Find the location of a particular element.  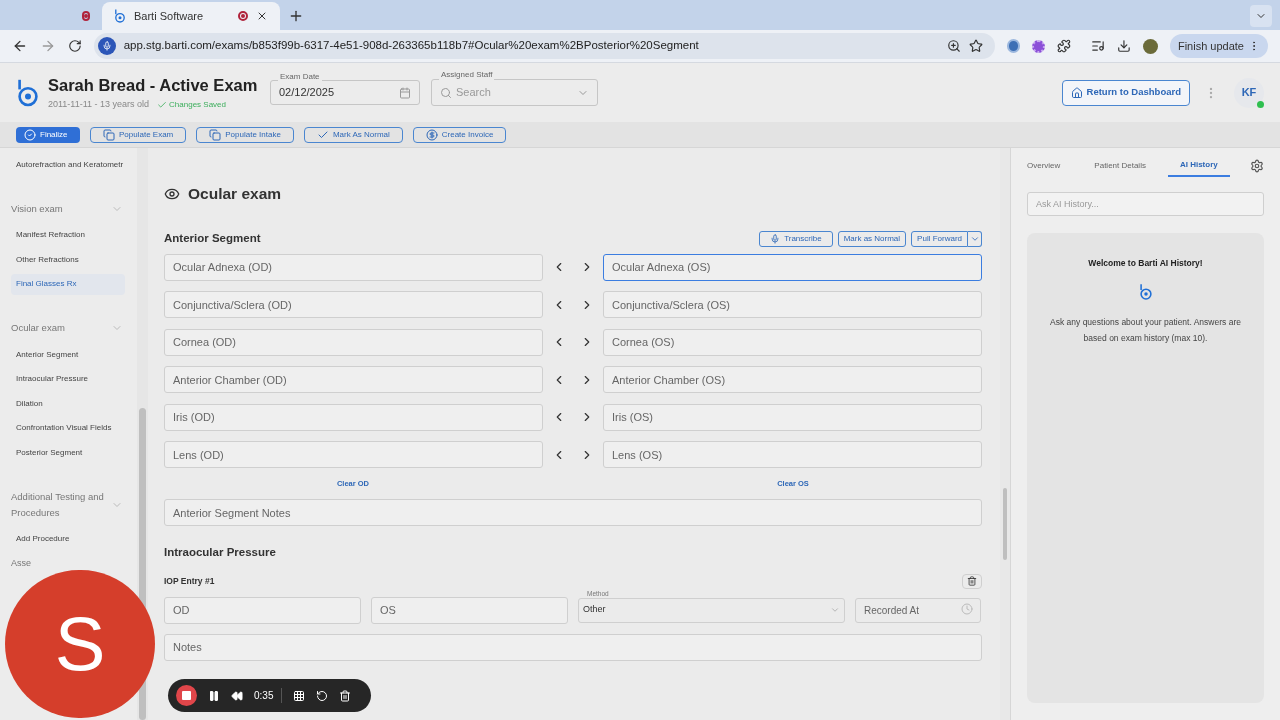

sidebar-section: Additional Testing and Procedures is located at coordinates (61, 504).